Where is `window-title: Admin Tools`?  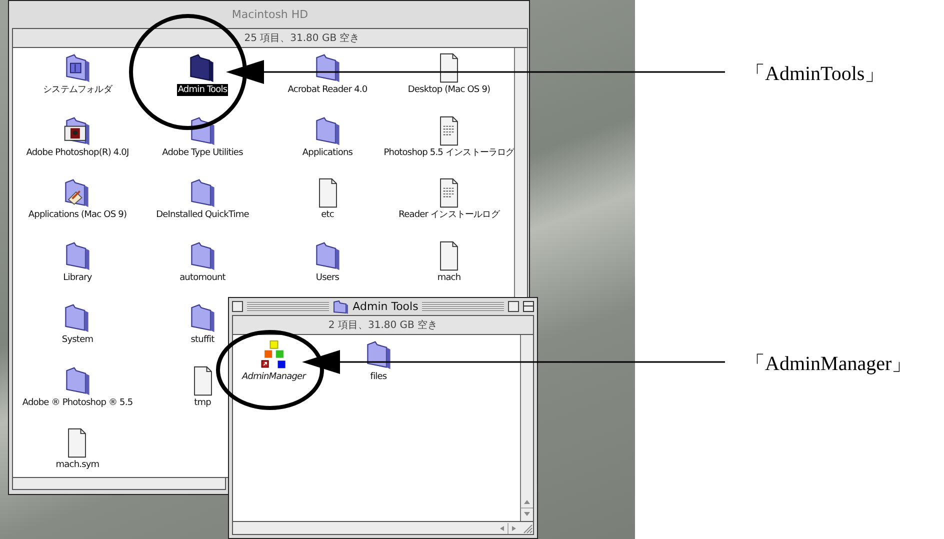
window-title: Admin Tools is located at coordinates (385, 306).